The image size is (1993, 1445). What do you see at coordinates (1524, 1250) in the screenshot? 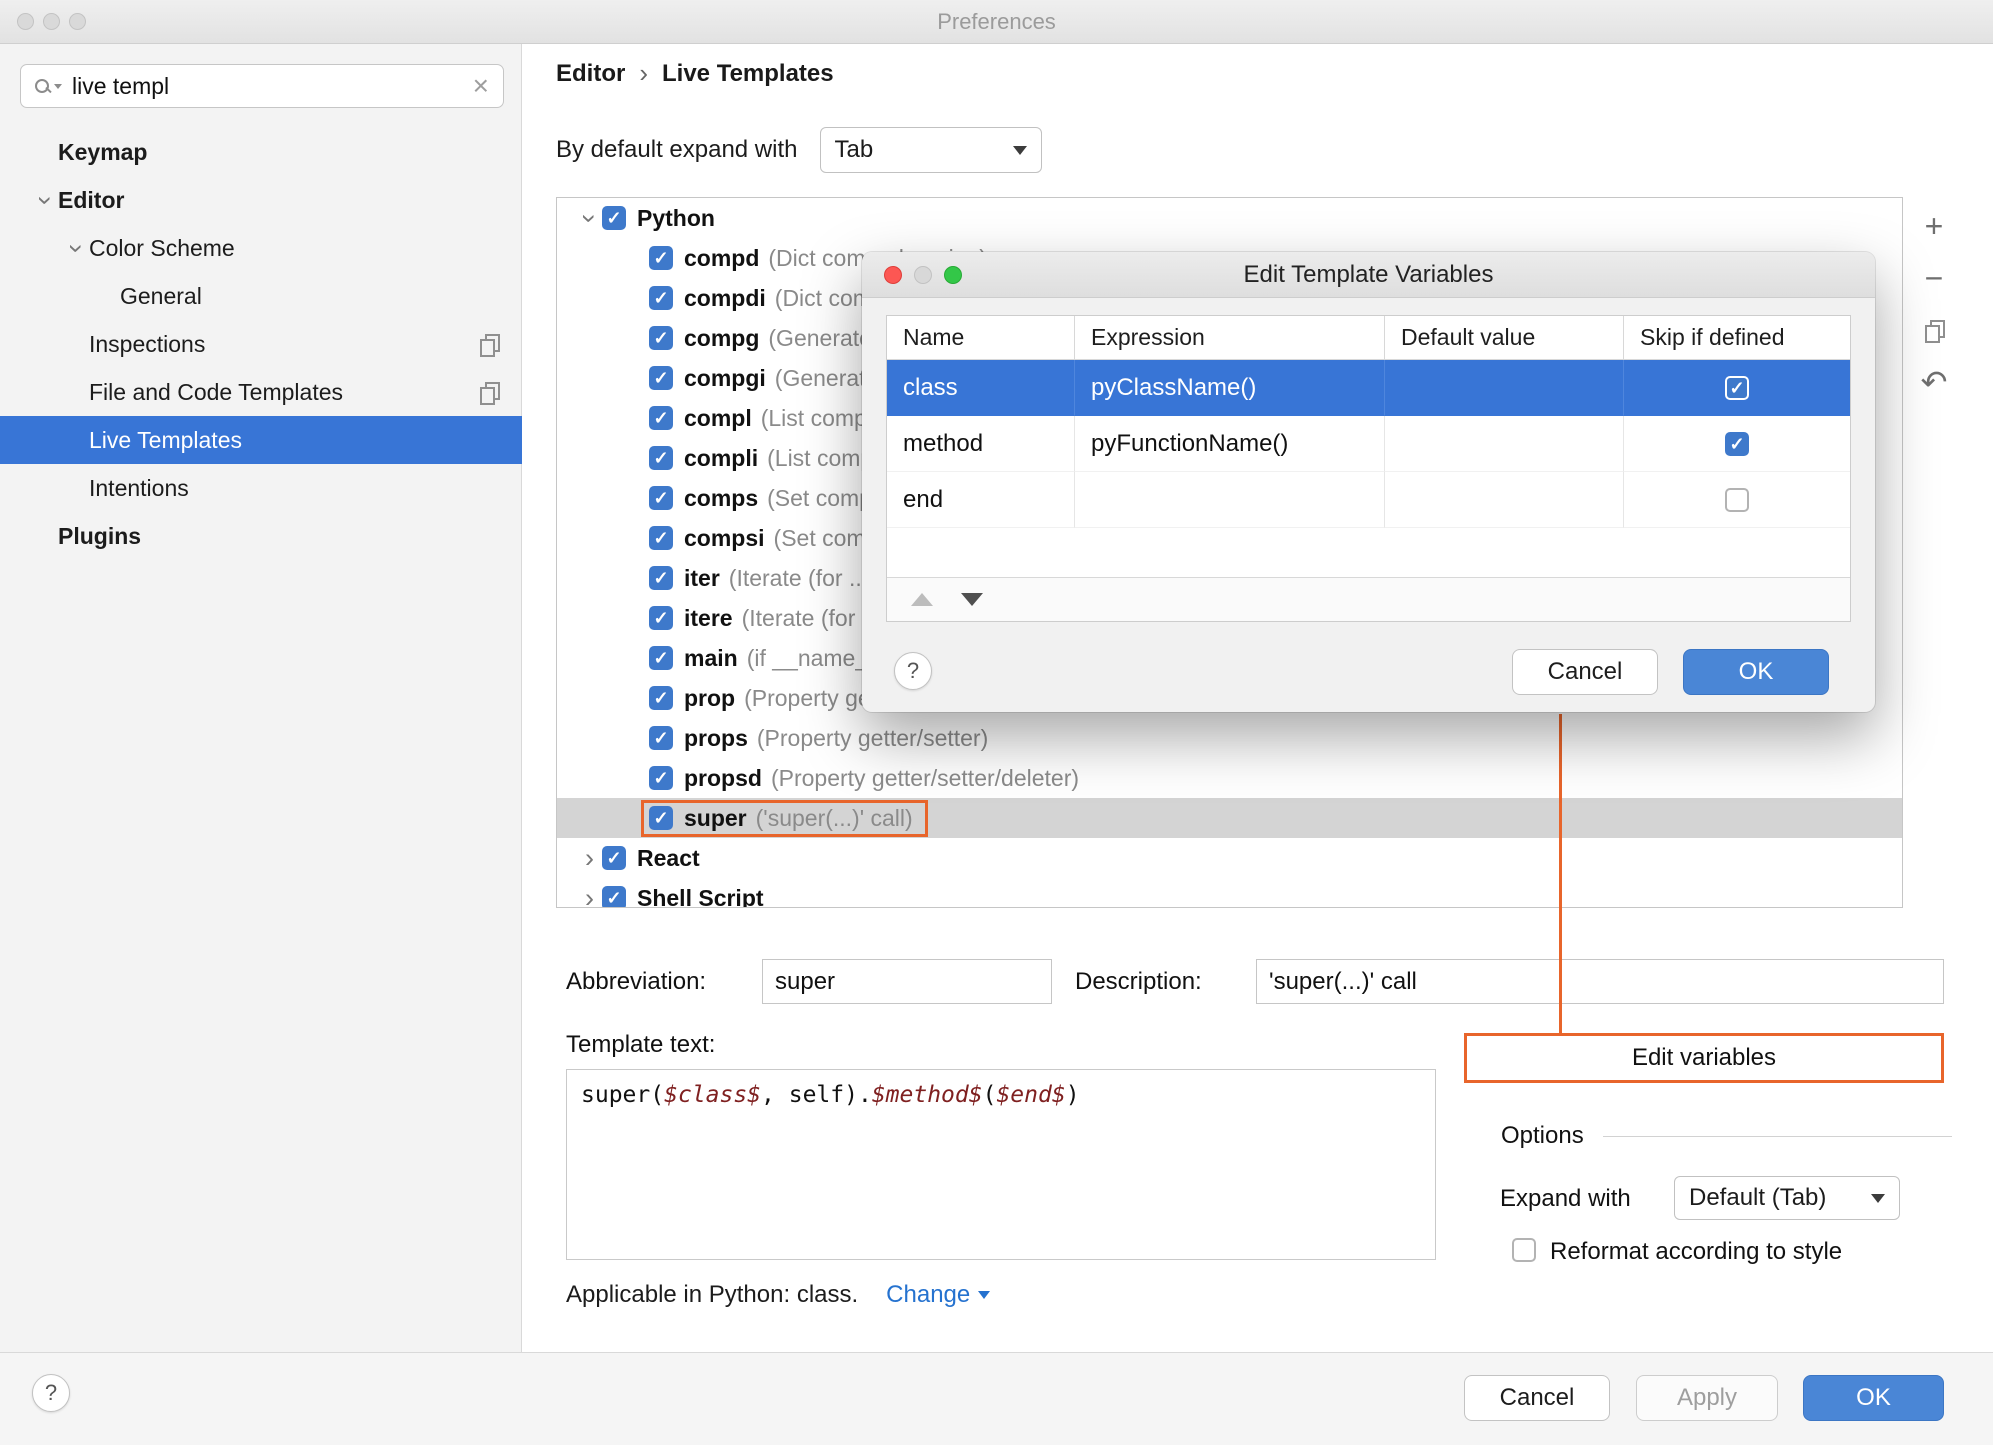
I see `reformat-checkbox` at bounding box center [1524, 1250].